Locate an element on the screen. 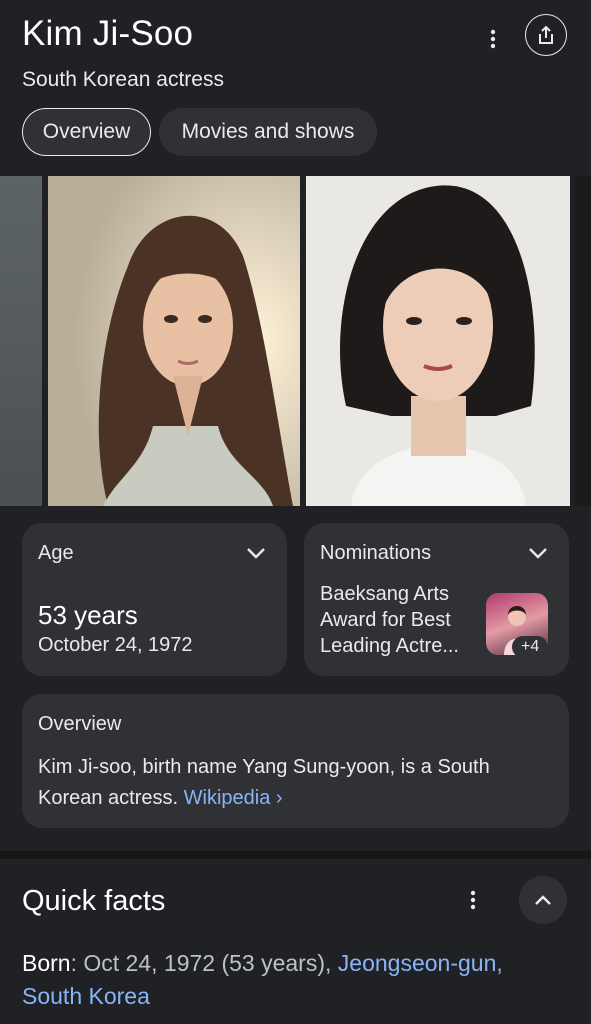 Image resolution: width=591 pixels, height=1024 pixels. quick-facts-title: Quick facts is located at coordinates (94, 901).